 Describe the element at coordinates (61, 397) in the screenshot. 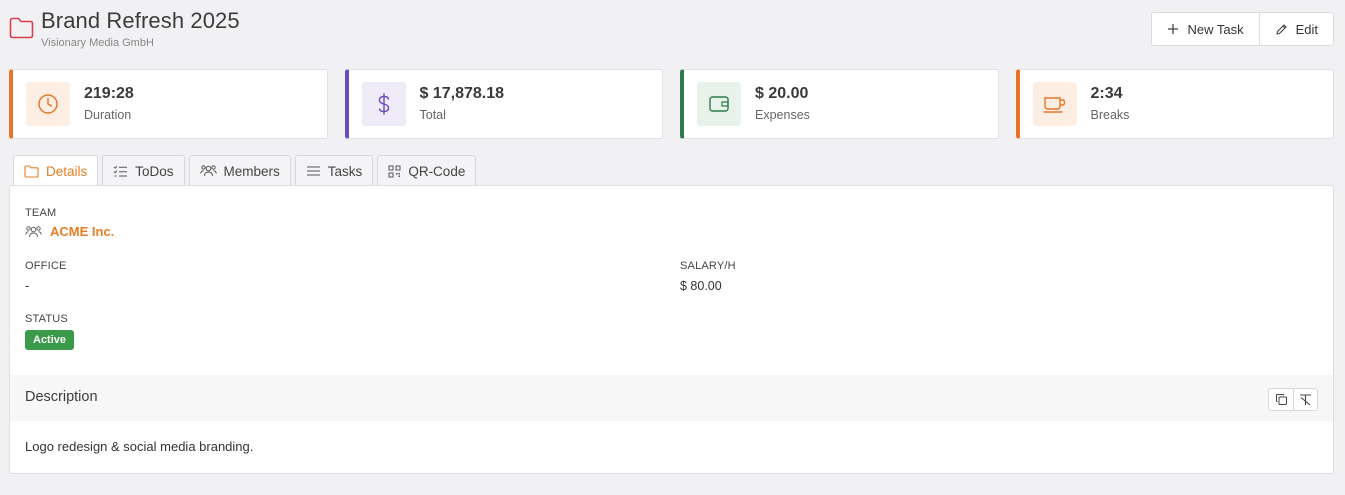

I see `description-title: Description` at that location.